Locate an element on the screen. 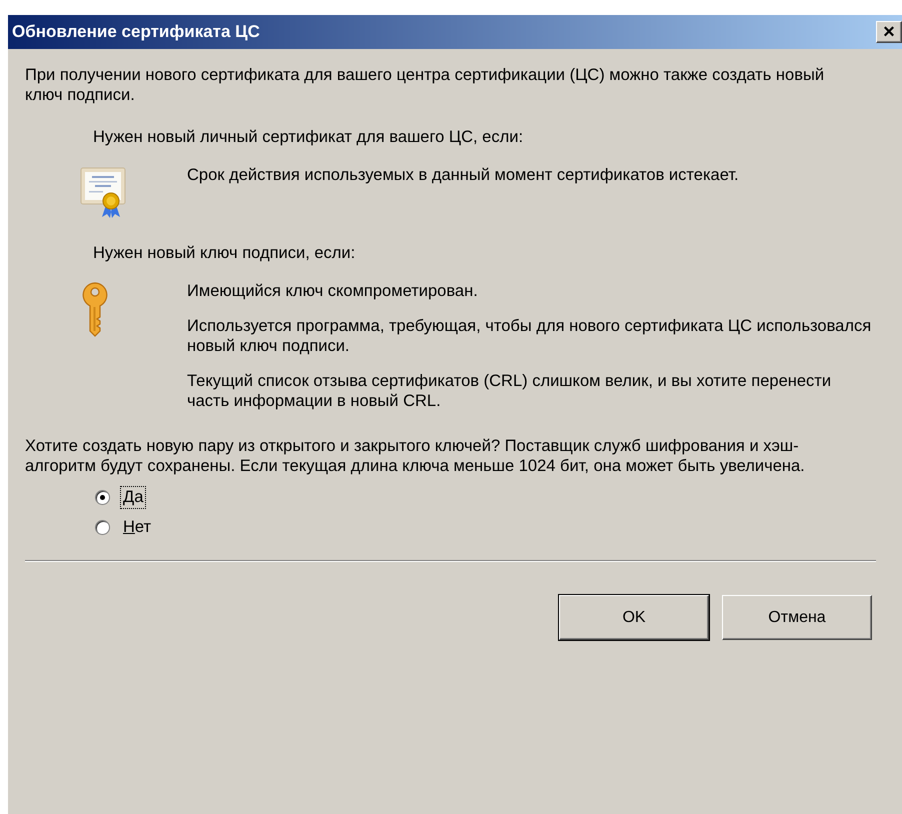 The width and height of the screenshot is (902, 814). reason-text: Имеющийся ключ скомпрометирован. is located at coordinates (333, 291).